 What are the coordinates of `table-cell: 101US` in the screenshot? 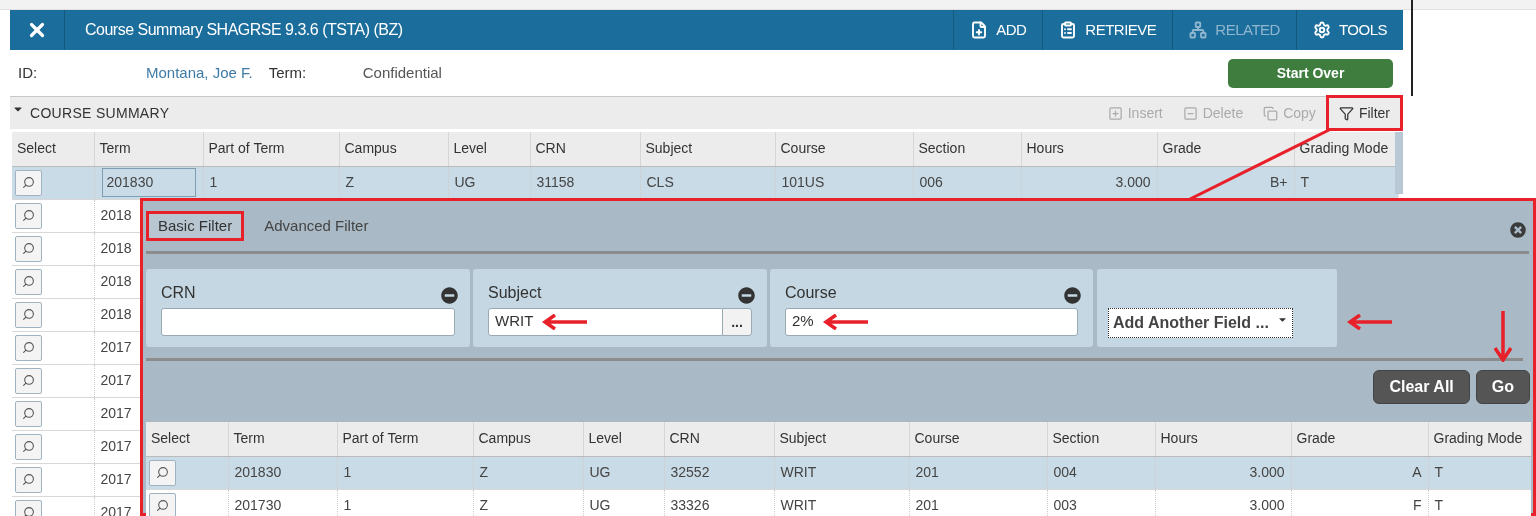 It's located at (803, 182).